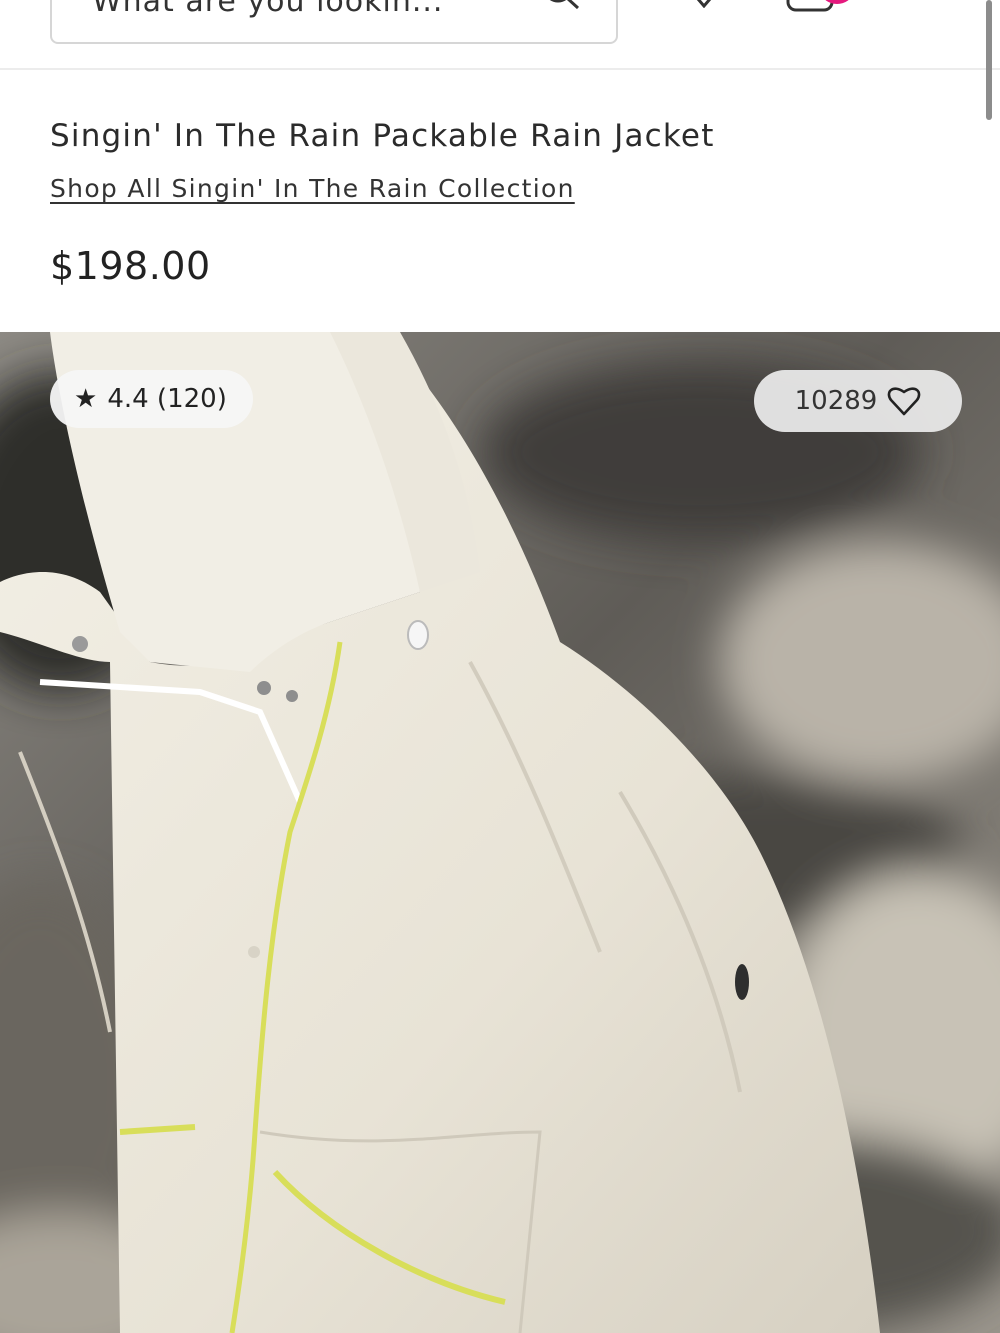  Describe the element at coordinates (167, 399) in the screenshot. I see `rating-value: 4.4 (120)` at that location.